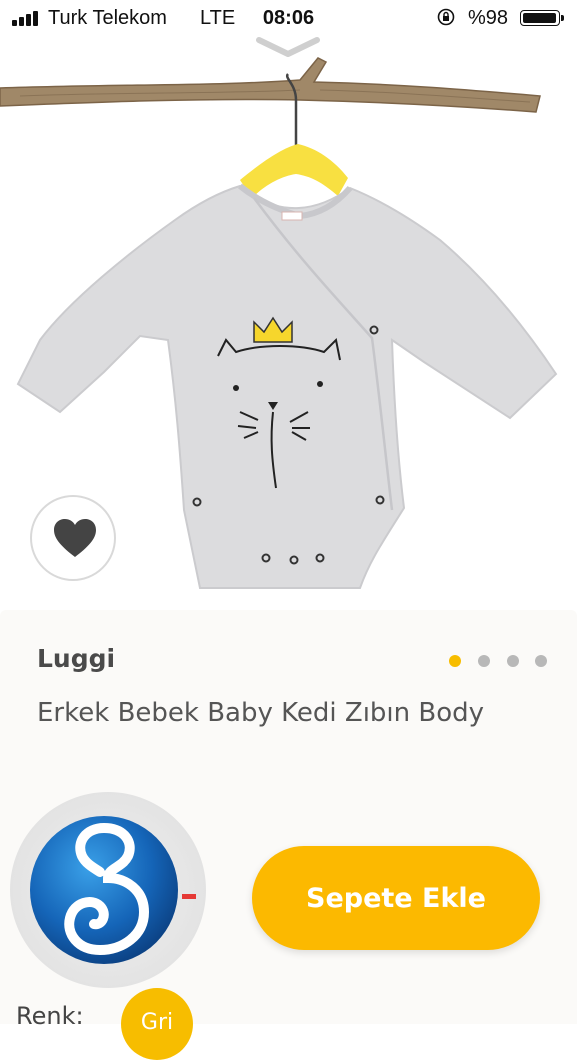 This screenshot has width=577, height=1060. Describe the element at coordinates (542, 18) in the screenshot. I see `battery-icon` at that location.